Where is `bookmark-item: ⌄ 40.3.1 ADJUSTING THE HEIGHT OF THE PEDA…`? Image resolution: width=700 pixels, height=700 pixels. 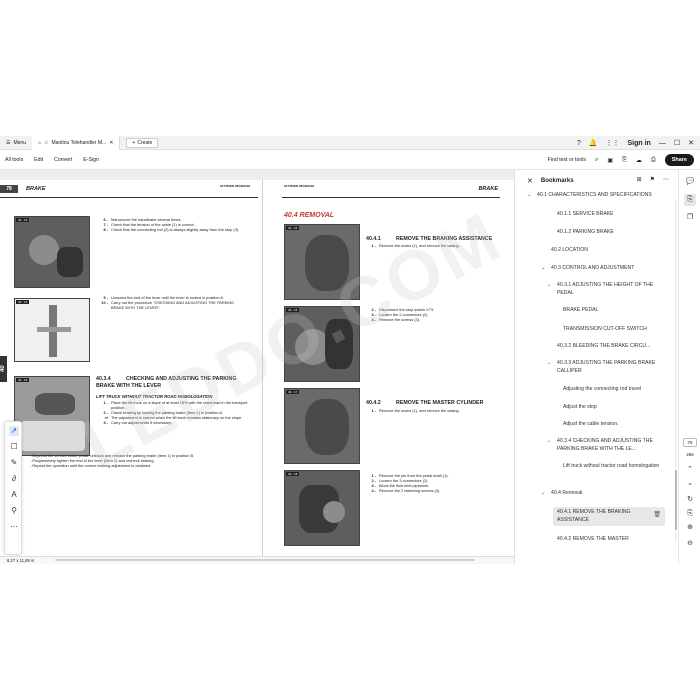
bookmark-item: ⌄ 40.3.1 ADJUSTING THE HEIGHT OF THE PEDA… is located at coordinates (608, 289).